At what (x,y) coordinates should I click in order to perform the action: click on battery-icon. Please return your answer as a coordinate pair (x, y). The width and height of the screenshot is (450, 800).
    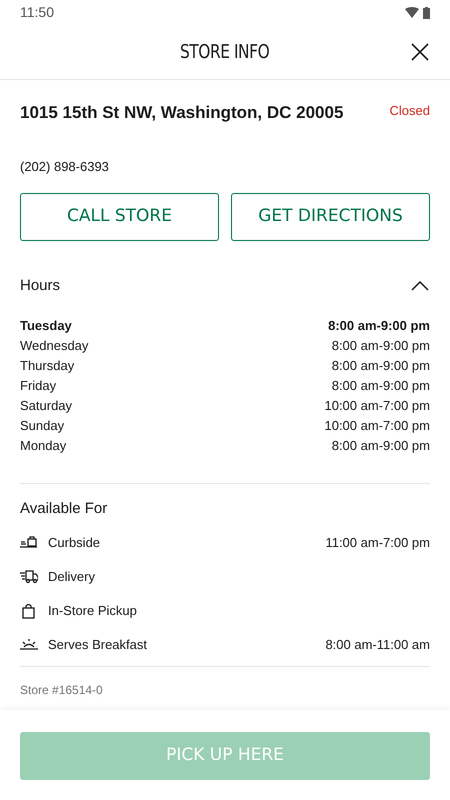
    Looking at the image, I should click on (426, 12).